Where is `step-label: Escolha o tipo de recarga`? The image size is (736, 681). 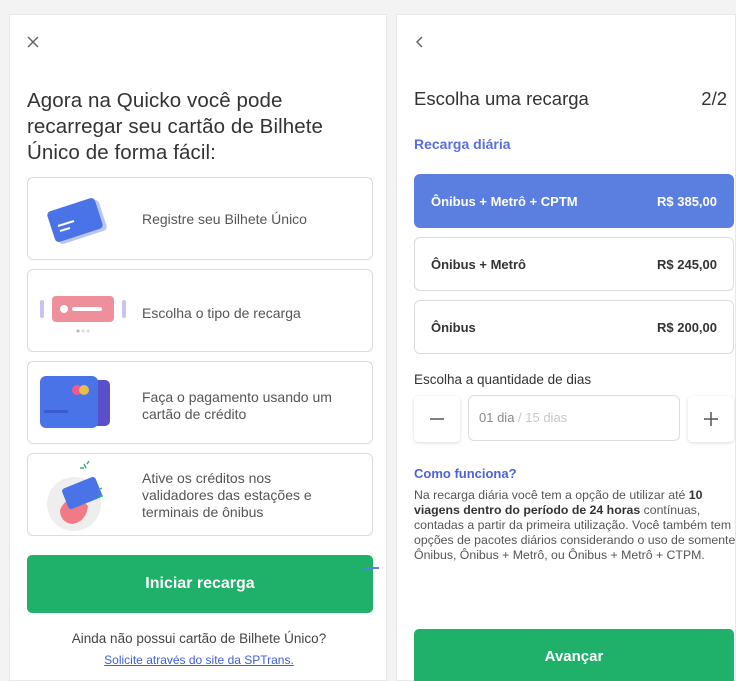 step-label: Escolha o tipo de recarga is located at coordinates (221, 313).